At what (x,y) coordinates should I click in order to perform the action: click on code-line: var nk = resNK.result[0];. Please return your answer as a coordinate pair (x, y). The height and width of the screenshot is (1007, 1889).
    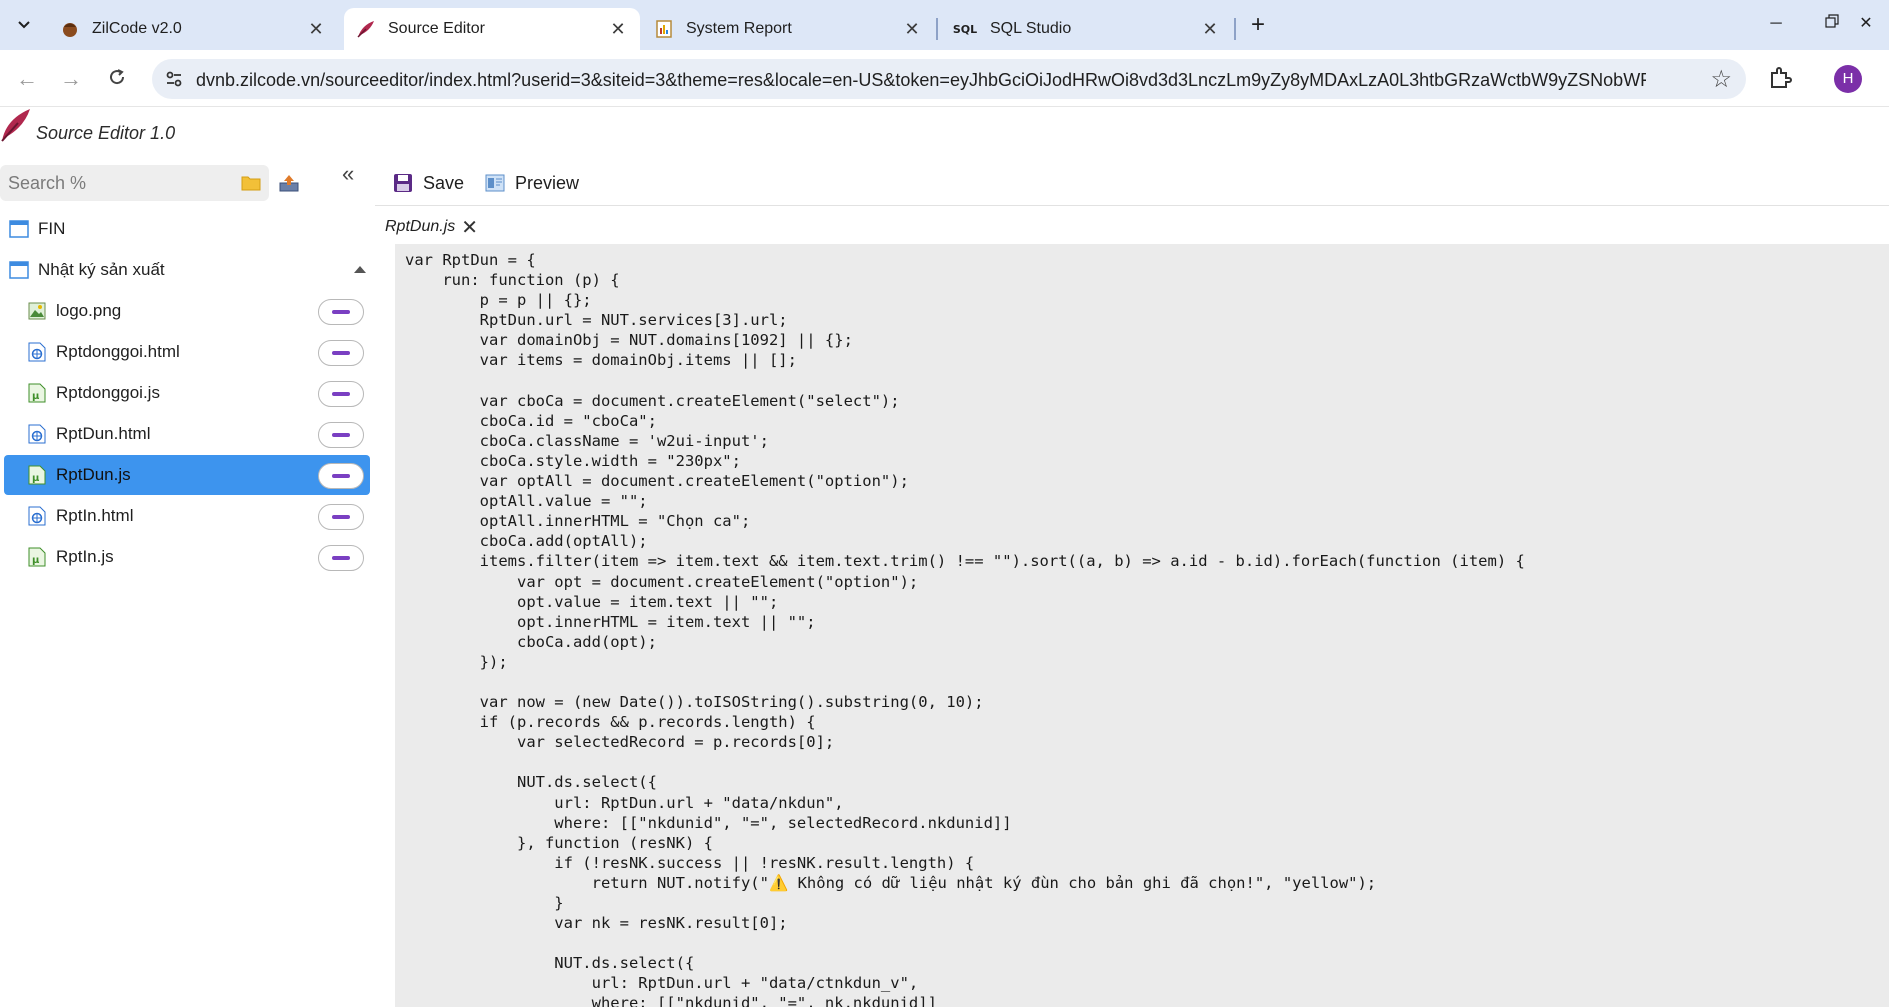
    Looking at the image, I should click on (965, 923).